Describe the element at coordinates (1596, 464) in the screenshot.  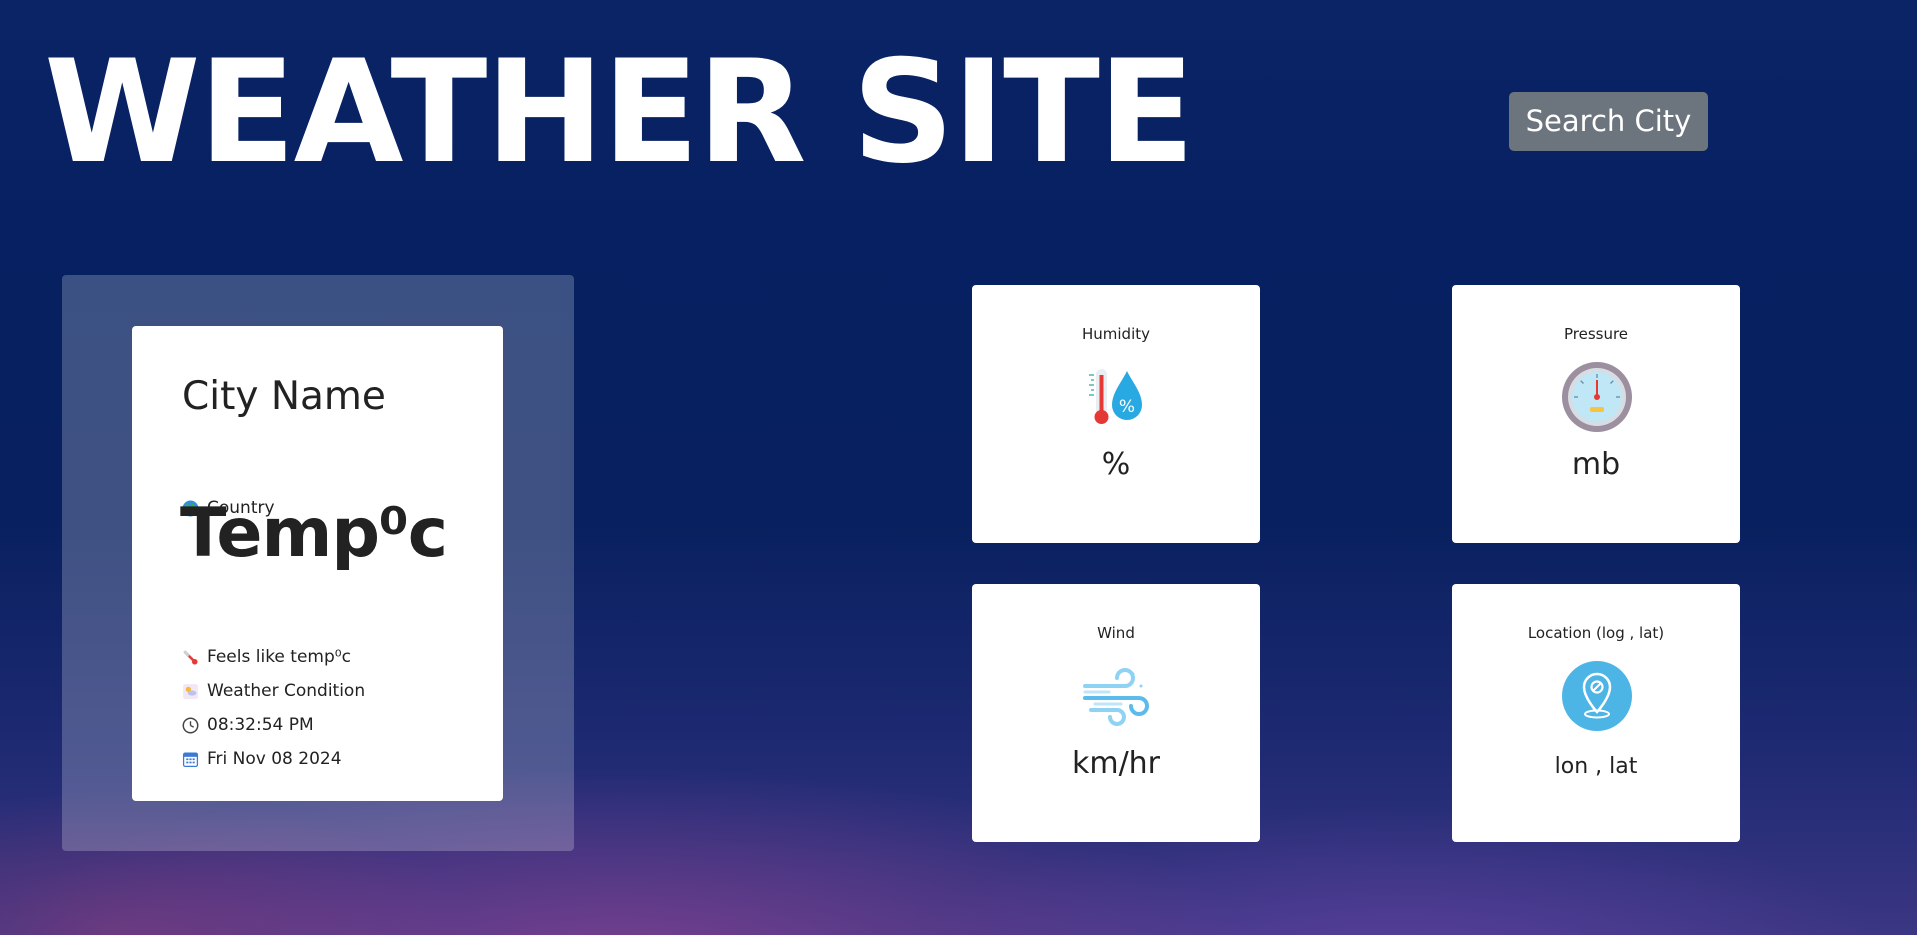
I see `pressure-value: mb` at that location.